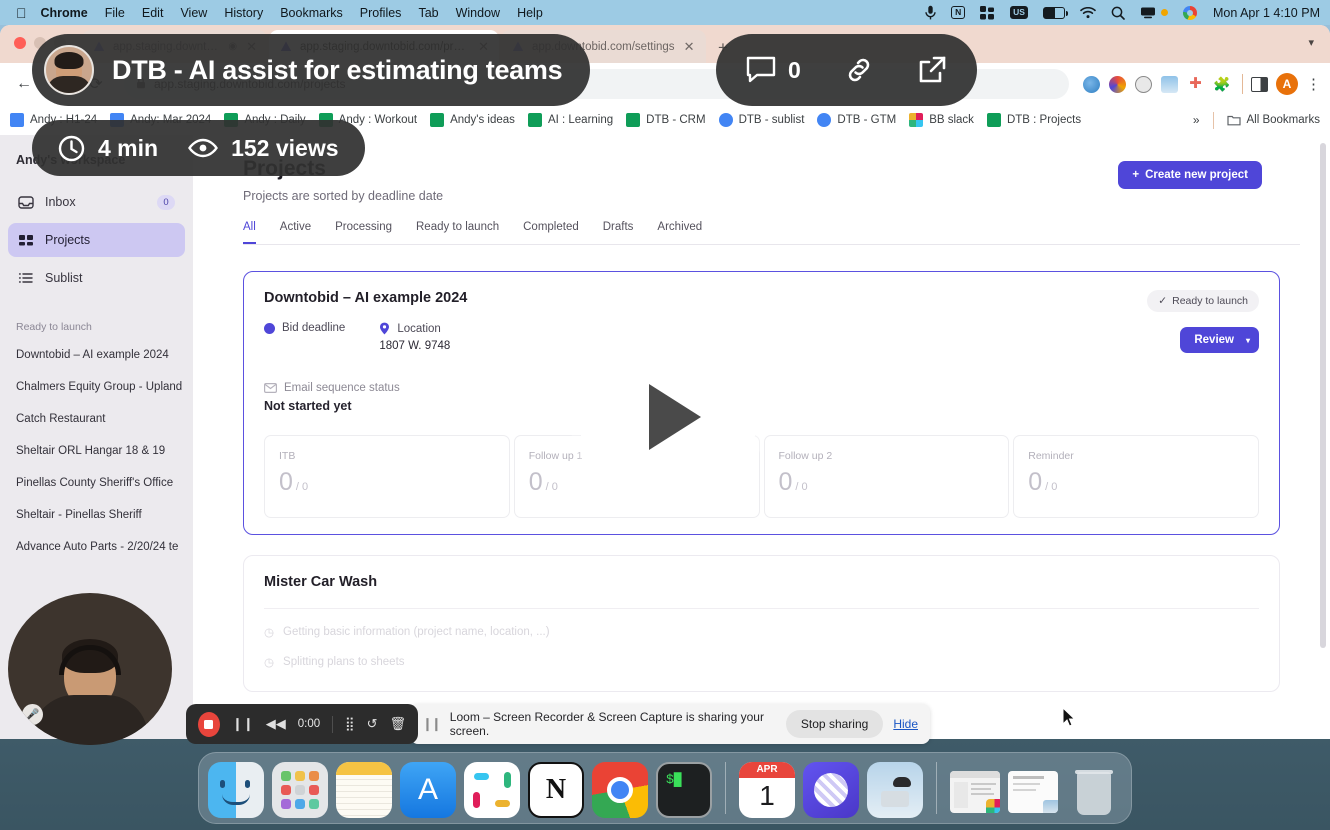  I want to click on wifi-icon, so click(1088, 12).